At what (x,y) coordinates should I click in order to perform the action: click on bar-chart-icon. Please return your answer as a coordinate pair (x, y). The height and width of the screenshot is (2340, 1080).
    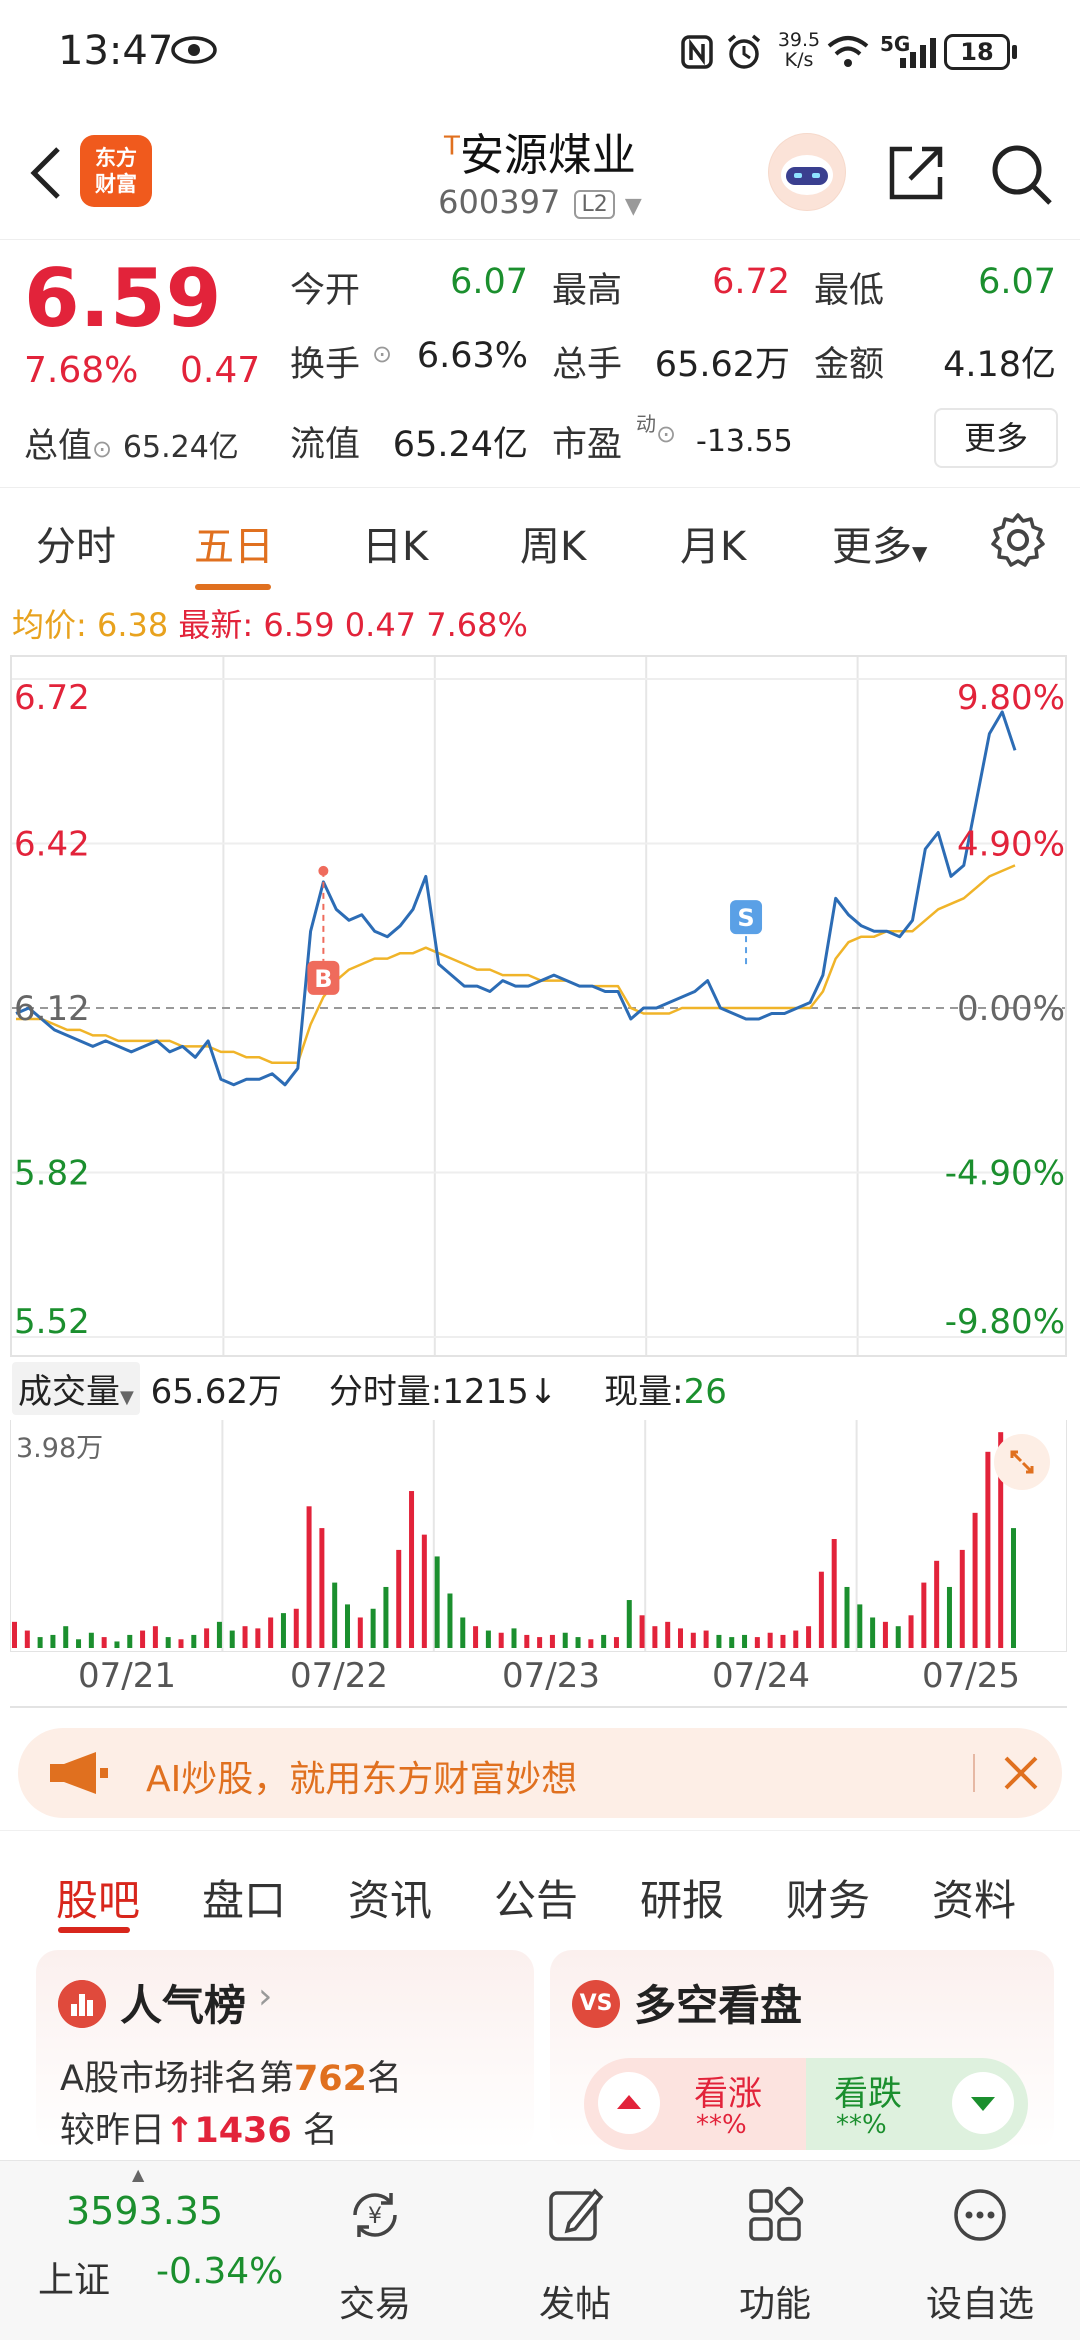
    Looking at the image, I should click on (82, 2004).